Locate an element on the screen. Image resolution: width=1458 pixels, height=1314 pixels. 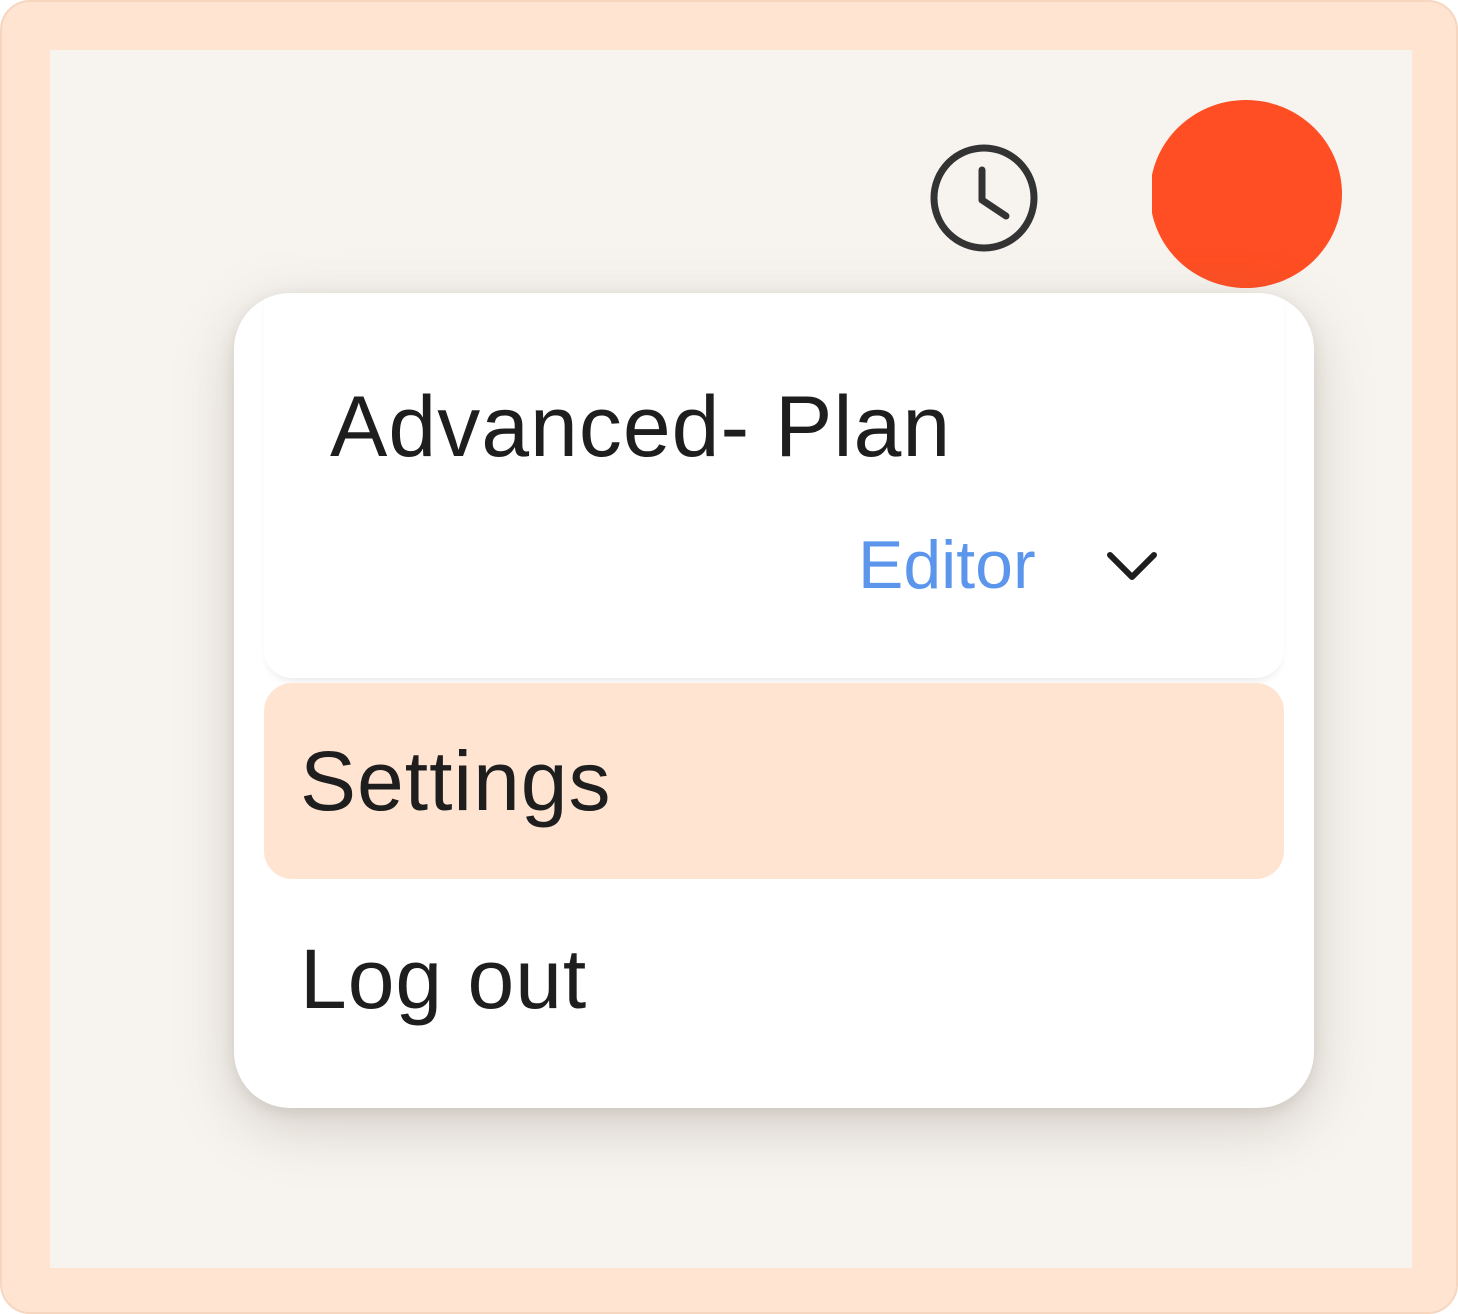
chevron-down-icon is located at coordinates (1132, 565).